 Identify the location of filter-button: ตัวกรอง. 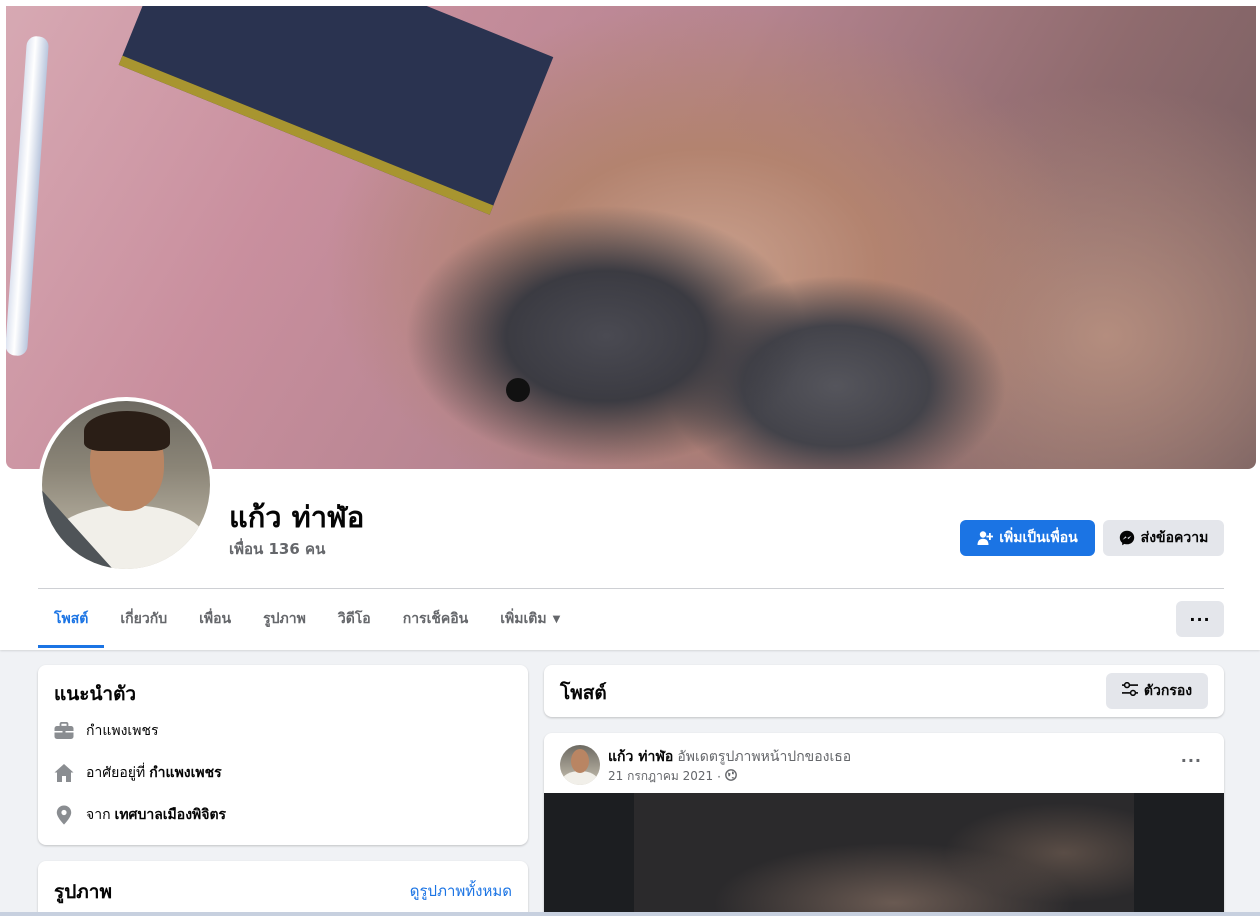
(1157, 691).